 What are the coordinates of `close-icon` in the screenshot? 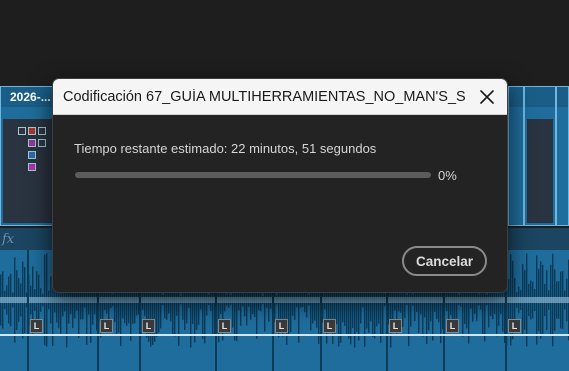 It's located at (487, 97).